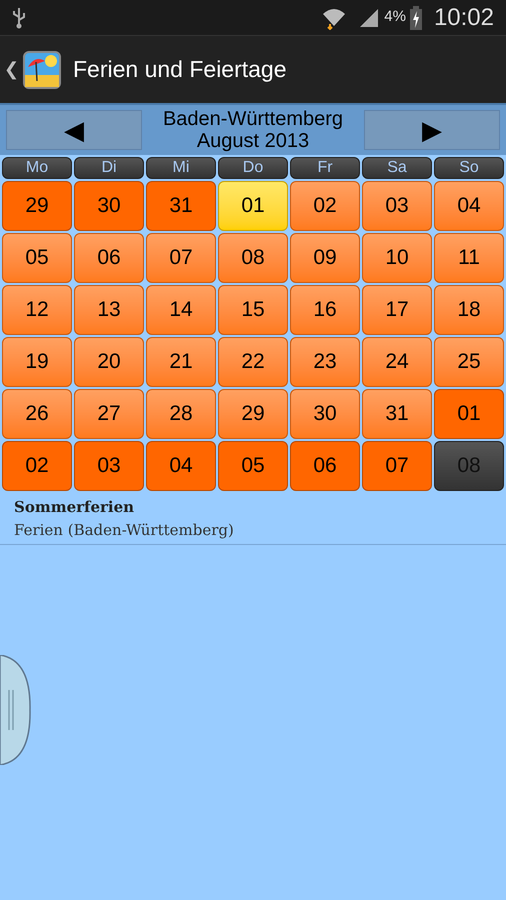  What do you see at coordinates (325, 310) in the screenshot?
I see `day-cell: 16` at bounding box center [325, 310].